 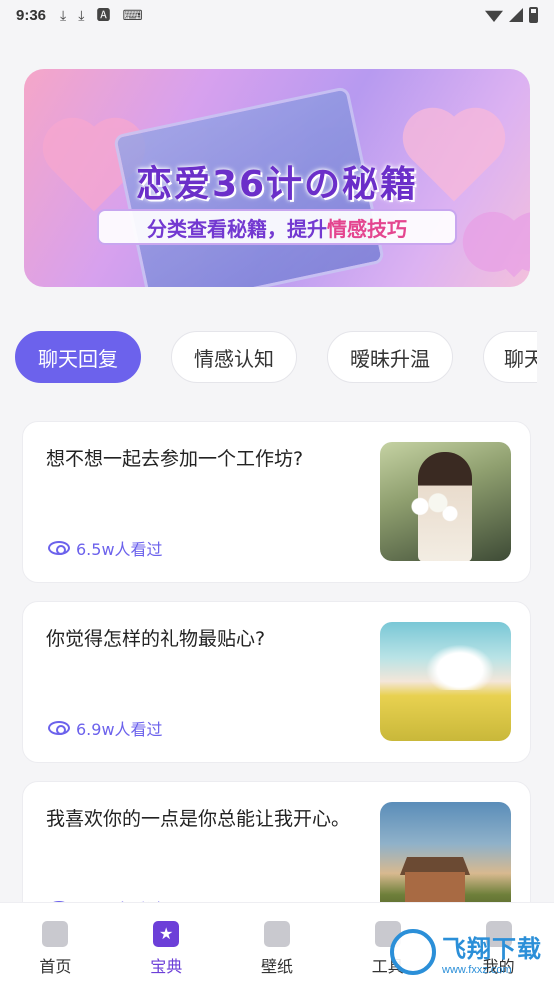 What do you see at coordinates (237, 228) in the screenshot?
I see `banner-subtitle-prefix: 分类查看秘籍，提升` at bounding box center [237, 228].